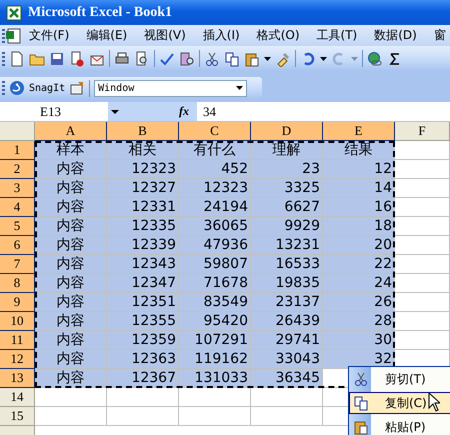 The width and height of the screenshot is (450, 435). I want to click on table-cell: 131033, so click(215, 378).